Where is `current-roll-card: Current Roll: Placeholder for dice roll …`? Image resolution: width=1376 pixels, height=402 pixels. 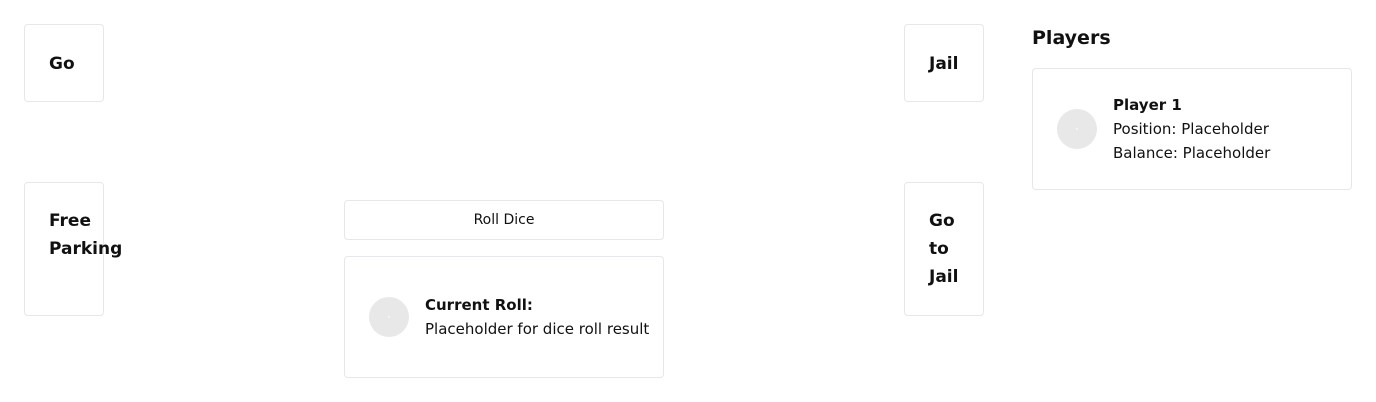
current-roll-card: Current Roll: Placeholder for dice roll … is located at coordinates (504, 317).